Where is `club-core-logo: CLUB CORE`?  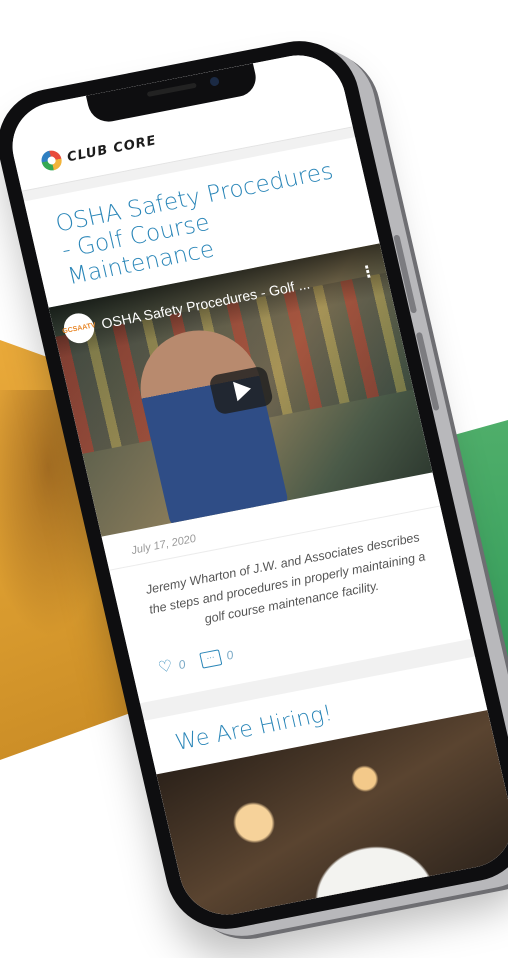
club-core-logo: CLUB CORE is located at coordinates (99, 151).